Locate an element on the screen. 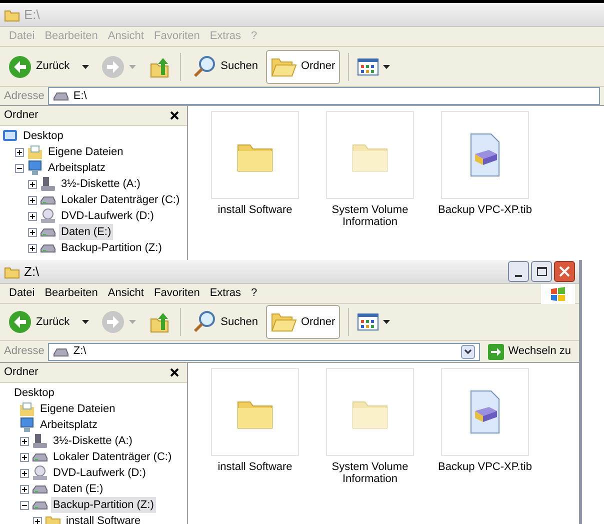 Image resolution: width=604 pixels, height=524 pixels. minimize-button is located at coordinates (518, 271).